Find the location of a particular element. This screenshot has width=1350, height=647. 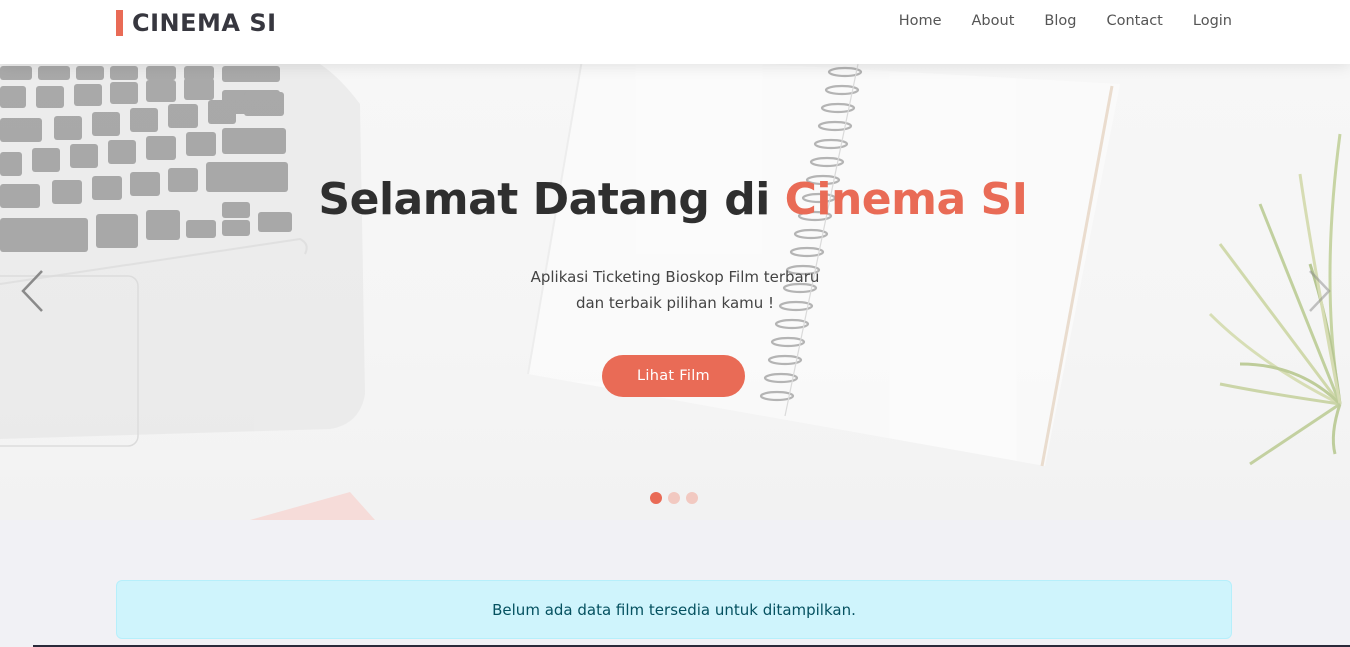

chevron-right-icon is located at coordinates (1320, 291).